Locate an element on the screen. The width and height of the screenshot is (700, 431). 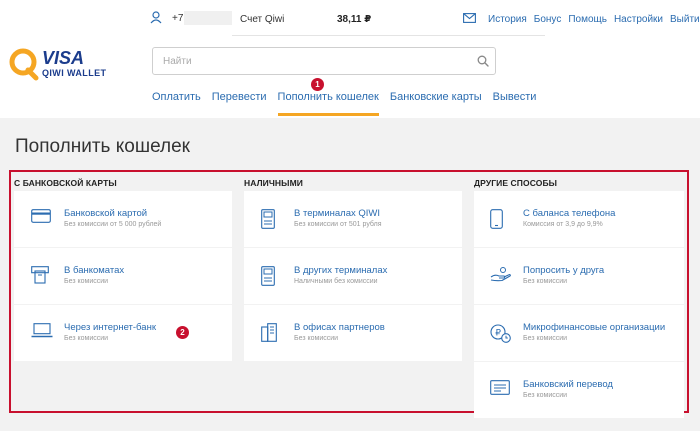
column-title: ДРУГИЕ СПОСОБЫ is located at coordinates (516, 183).